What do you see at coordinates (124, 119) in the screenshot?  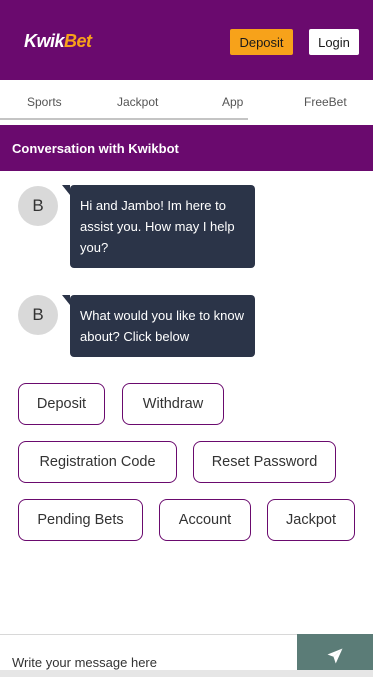 I see `tabs-scroll-indicator` at bounding box center [124, 119].